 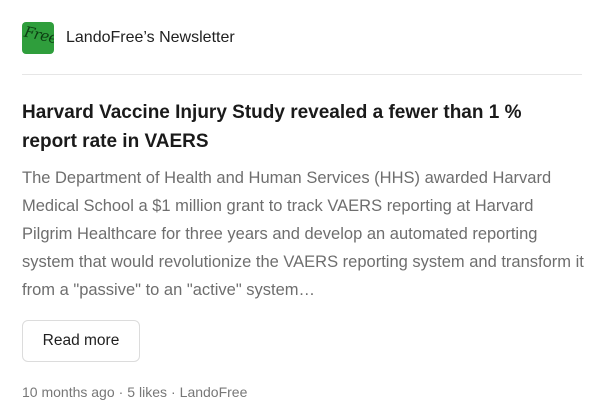 I want to click on publication-logo: Free, so click(x=38, y=38).